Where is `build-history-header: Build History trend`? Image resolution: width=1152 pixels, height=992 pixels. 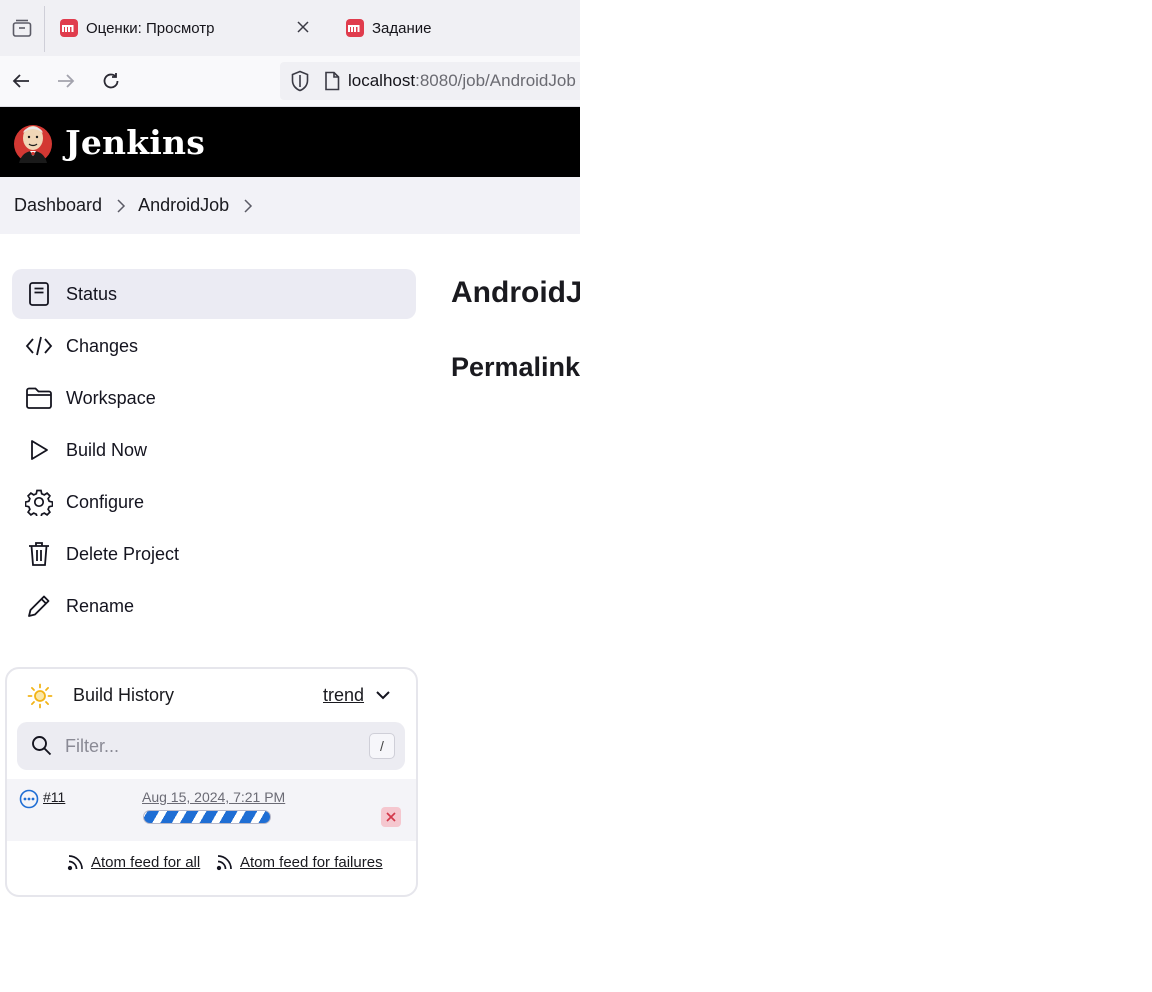 build-history-header: Build History trend is located at coordinates (211, 695).